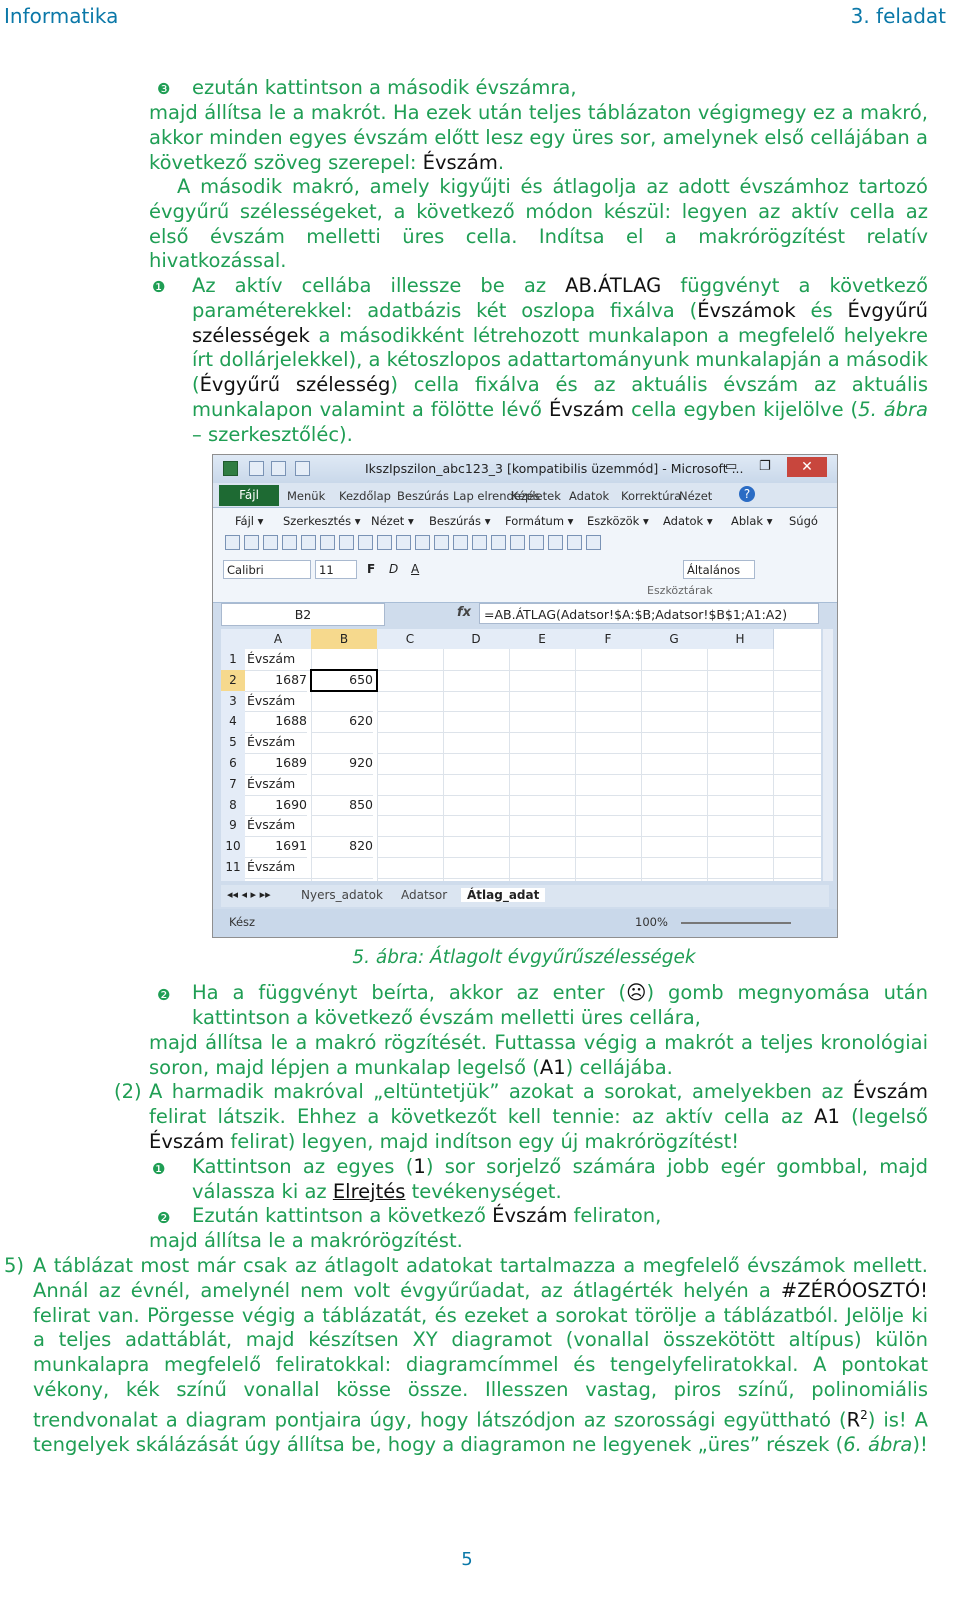  I want to click on autosum-icon, so click(536, 542).